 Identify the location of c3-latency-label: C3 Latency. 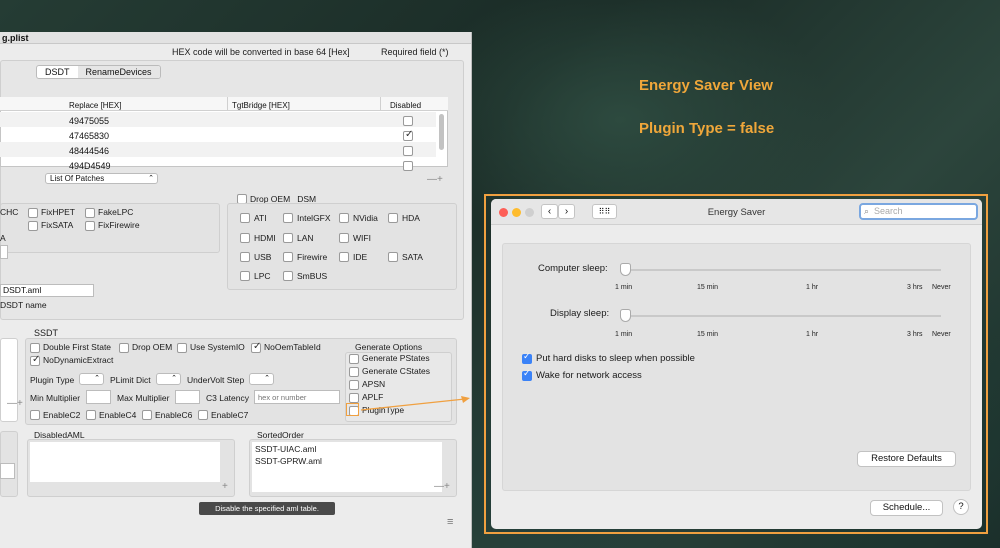
(227, 398).